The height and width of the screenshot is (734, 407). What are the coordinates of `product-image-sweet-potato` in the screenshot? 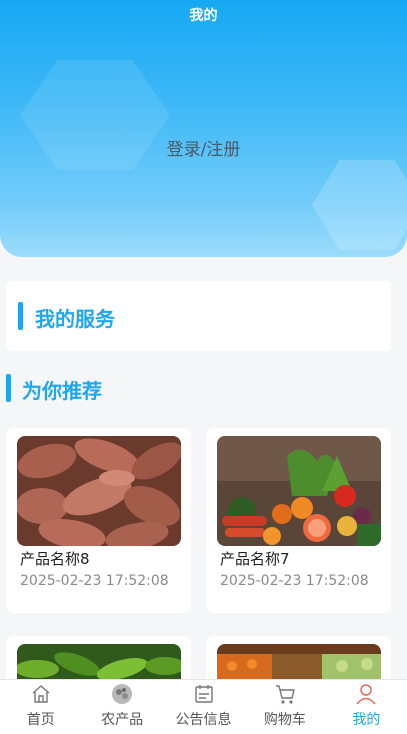 It's located at (99, 491).